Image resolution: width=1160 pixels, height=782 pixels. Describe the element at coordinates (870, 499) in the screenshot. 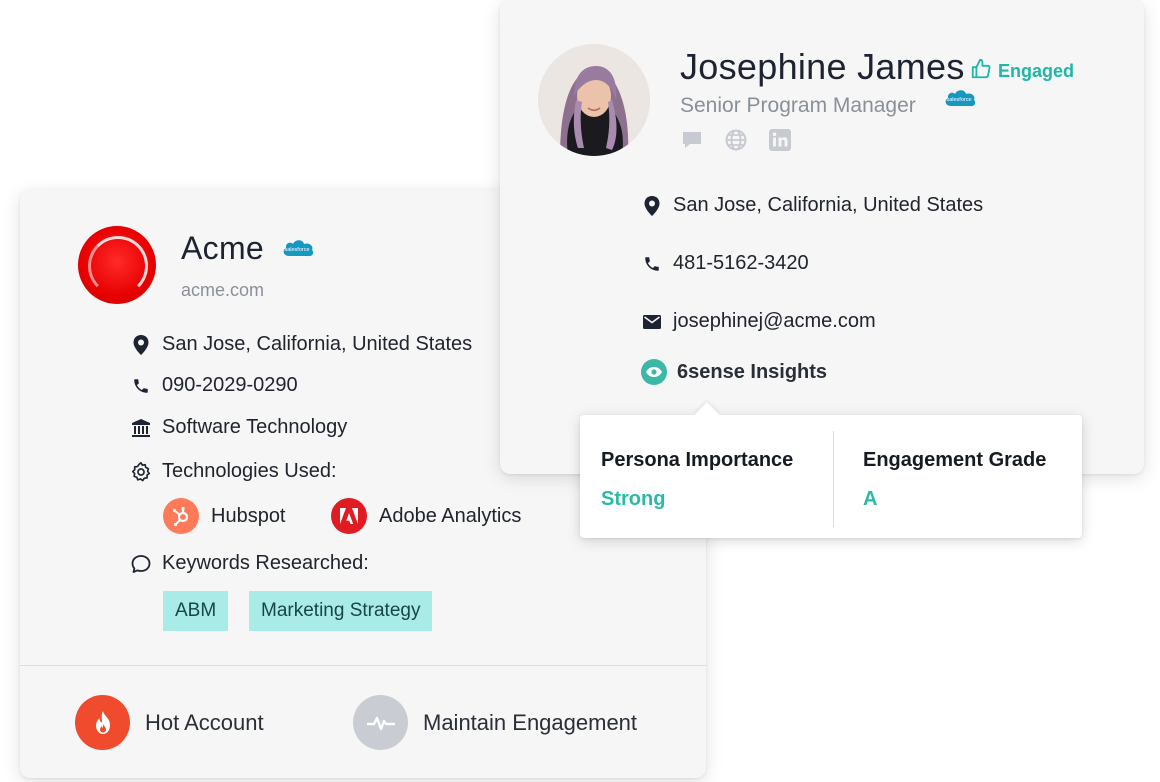

I see `metric-value: A` at that location.